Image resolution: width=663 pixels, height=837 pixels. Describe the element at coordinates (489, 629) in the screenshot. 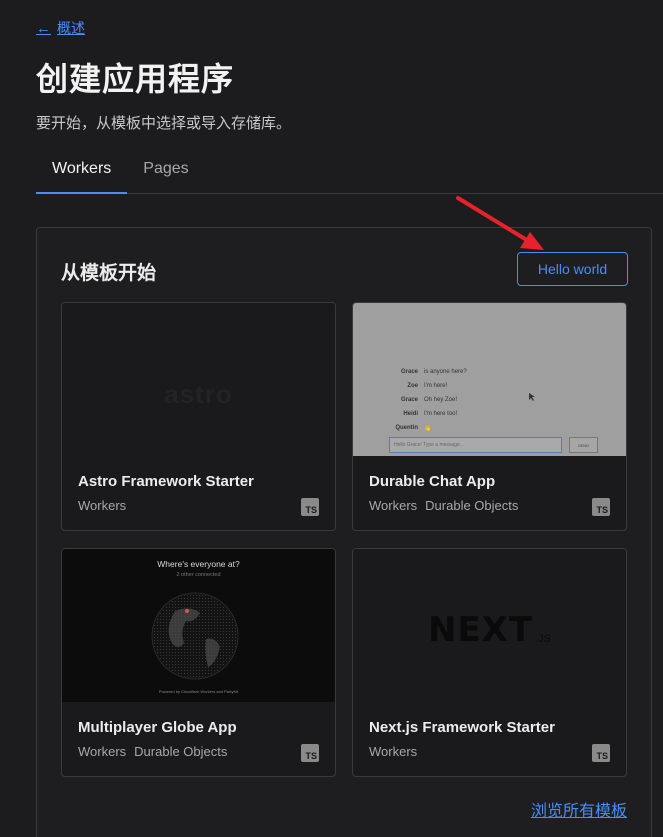

I see `nextjs-logo: NEXT .JS` at that location.